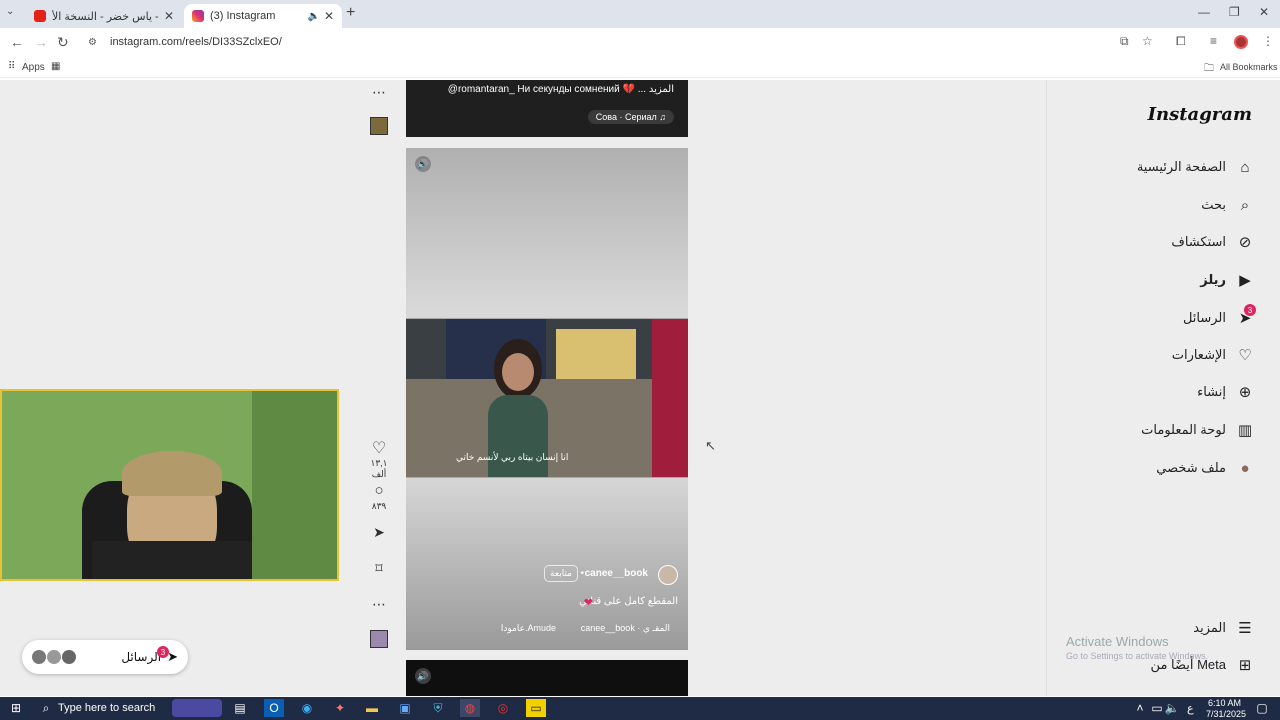 Image resolution: width=1280 pixels, height=720 pixels. I want to click on volume-tray-icon: 🔈, so click(1172, 708).